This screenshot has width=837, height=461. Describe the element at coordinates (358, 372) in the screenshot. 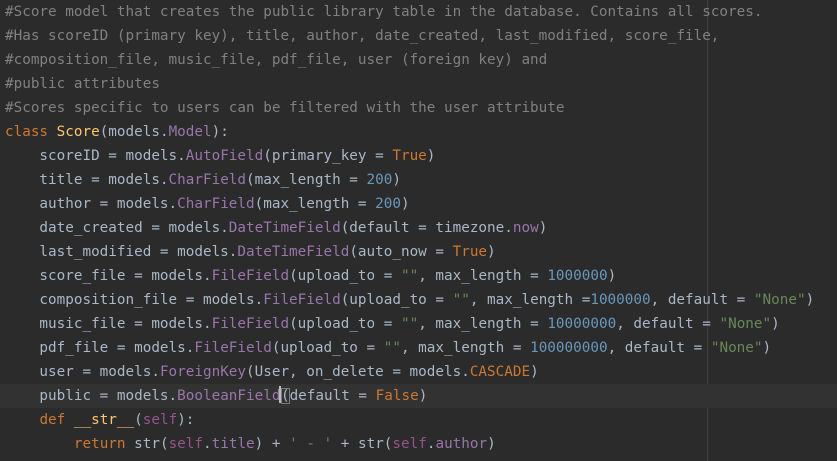

I see `code-text: (User, on_delete = models.` at that location.